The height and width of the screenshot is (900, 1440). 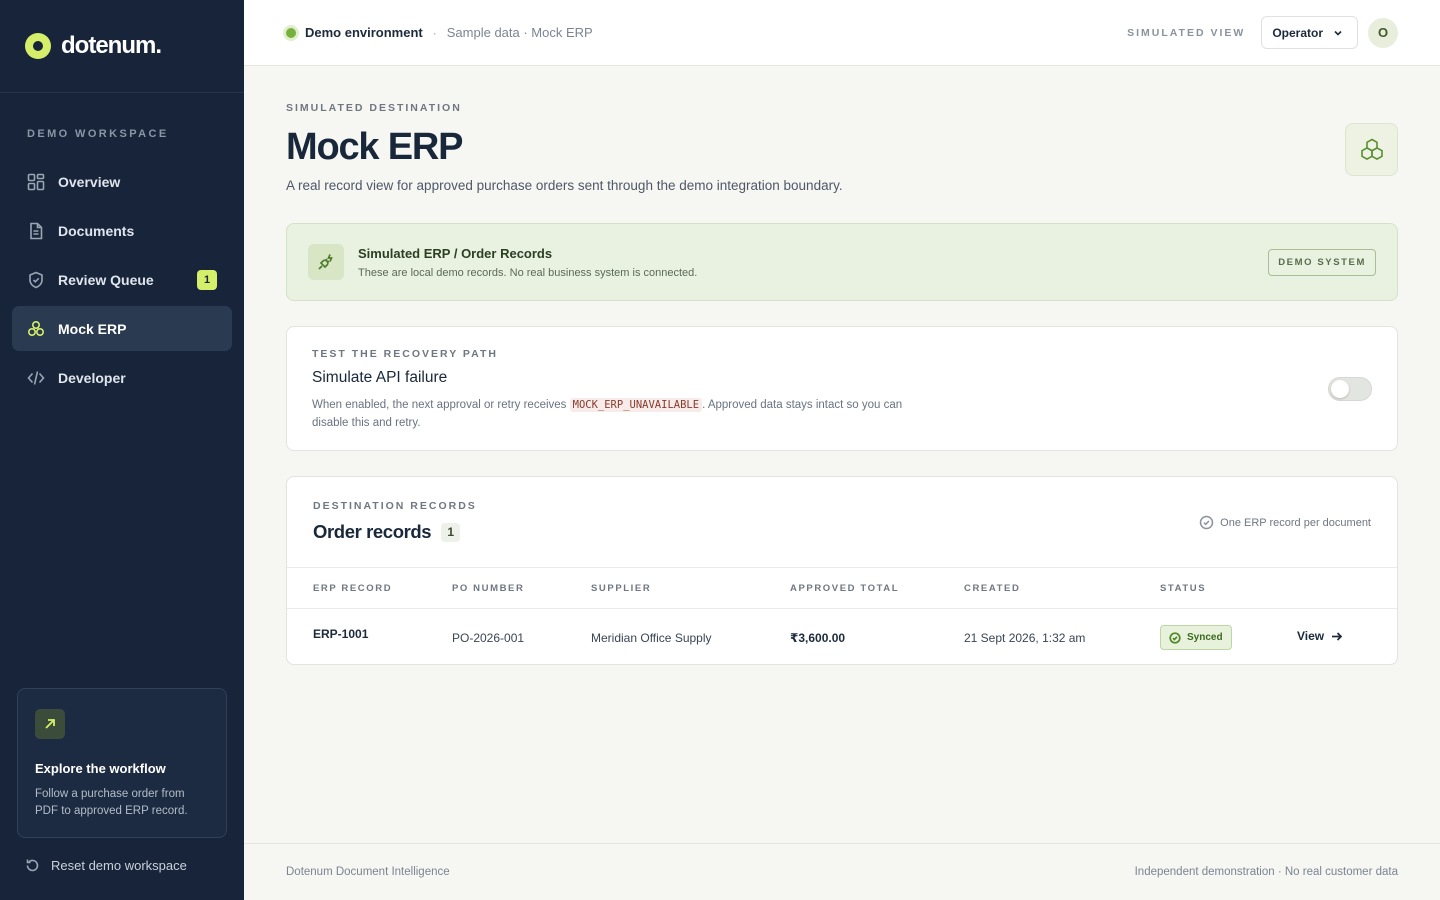 What do you see at coordinates (451, 532) in the screenshot?
I see `records-count-badge: 1` at bounding box center [451, 532].